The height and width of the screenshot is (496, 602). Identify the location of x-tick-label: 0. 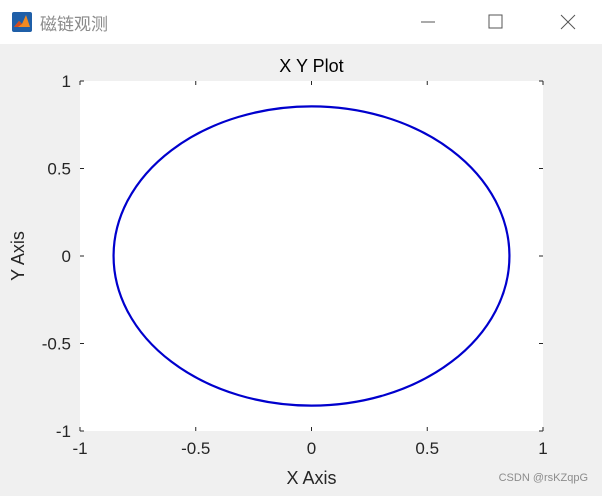
(311, 448).